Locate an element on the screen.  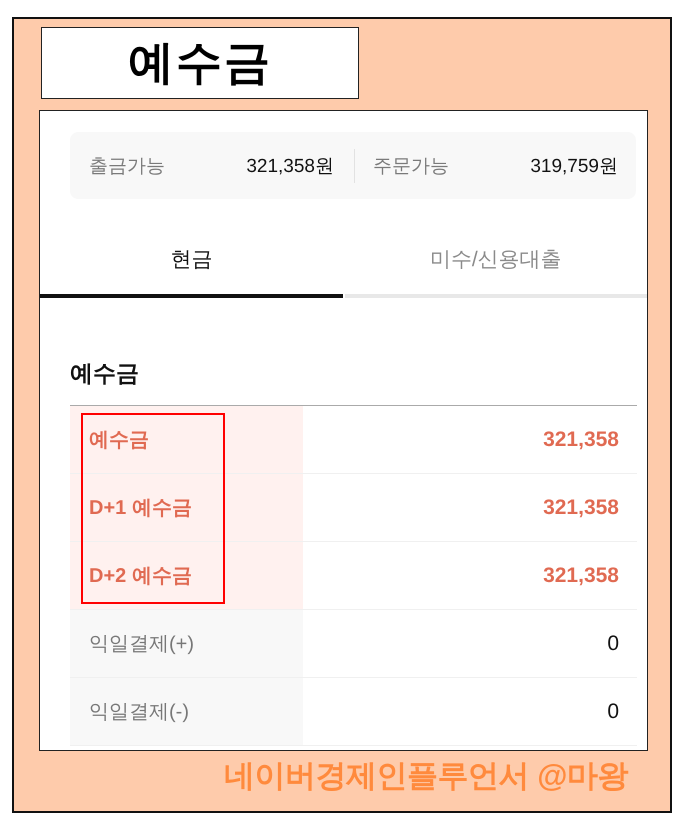
row-label: 익일결제(-) is located at coordinates (186, 711).